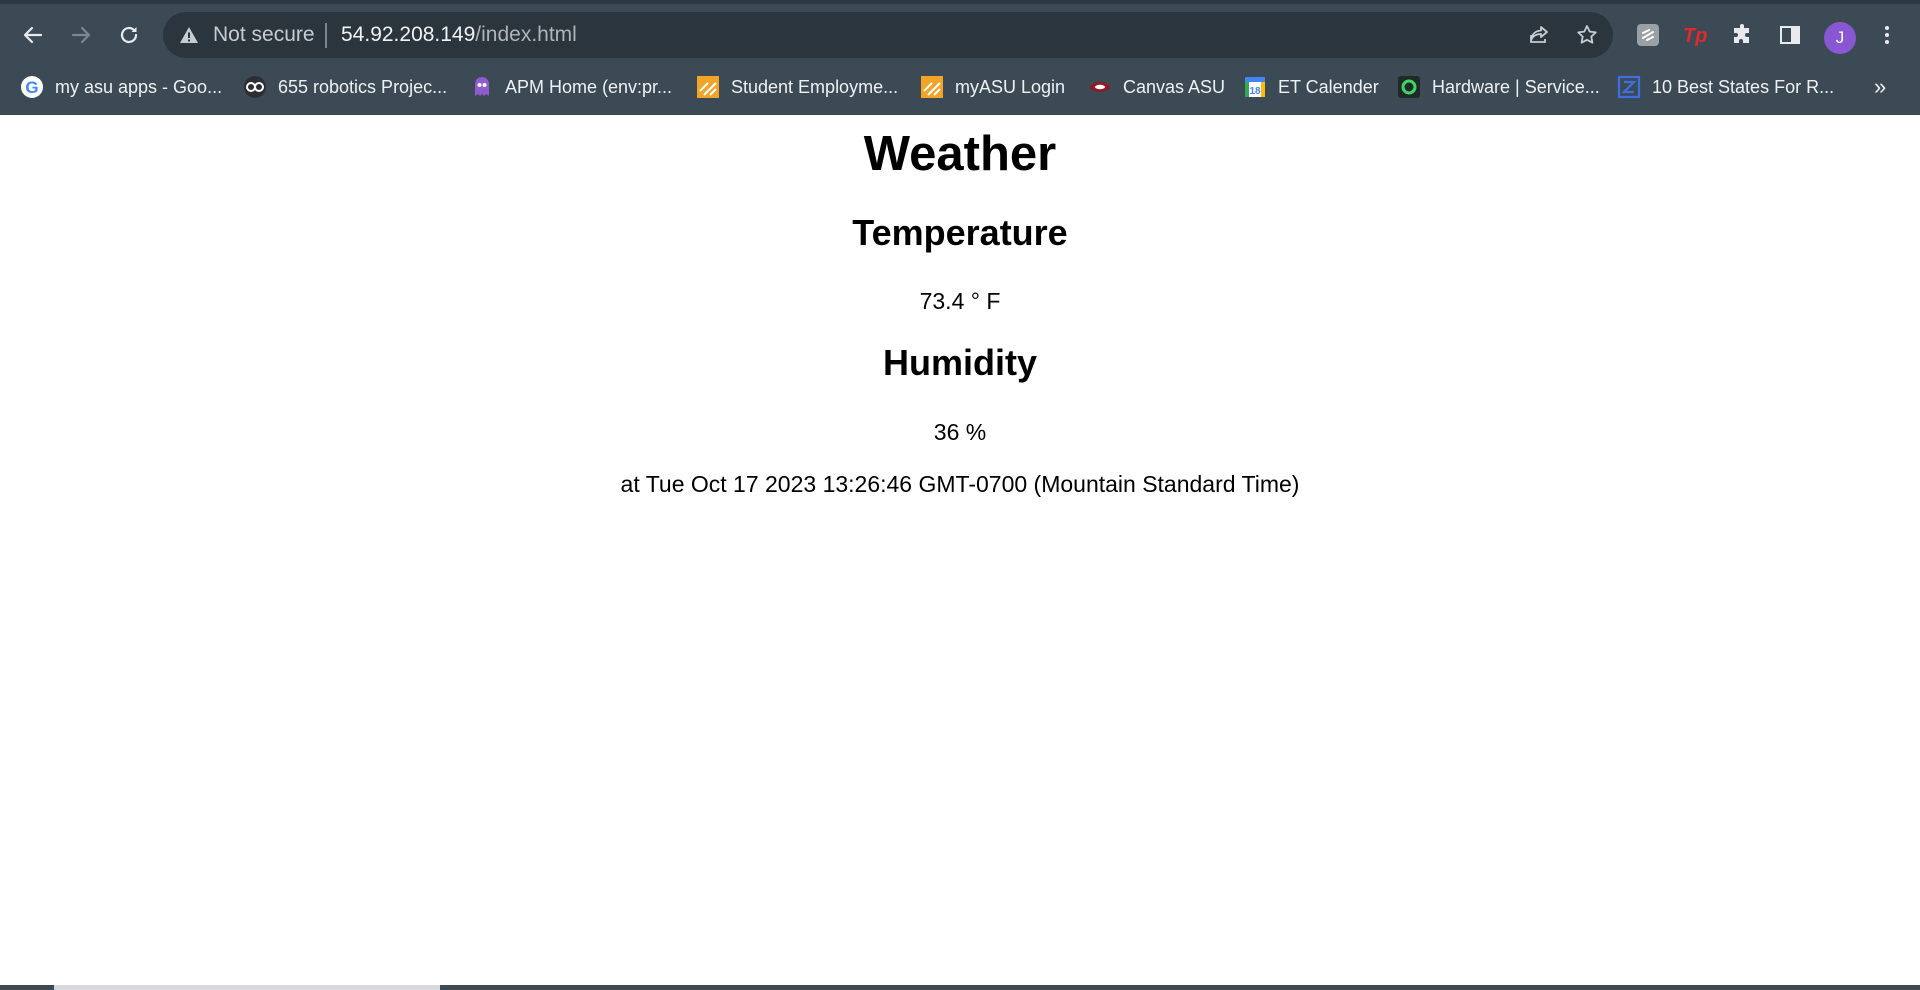 The image size is (1920, 990). What do you see at coordinates (960, 154) in the screenshot?
I see `page-title: Weather` at bounding box center [960, 154].